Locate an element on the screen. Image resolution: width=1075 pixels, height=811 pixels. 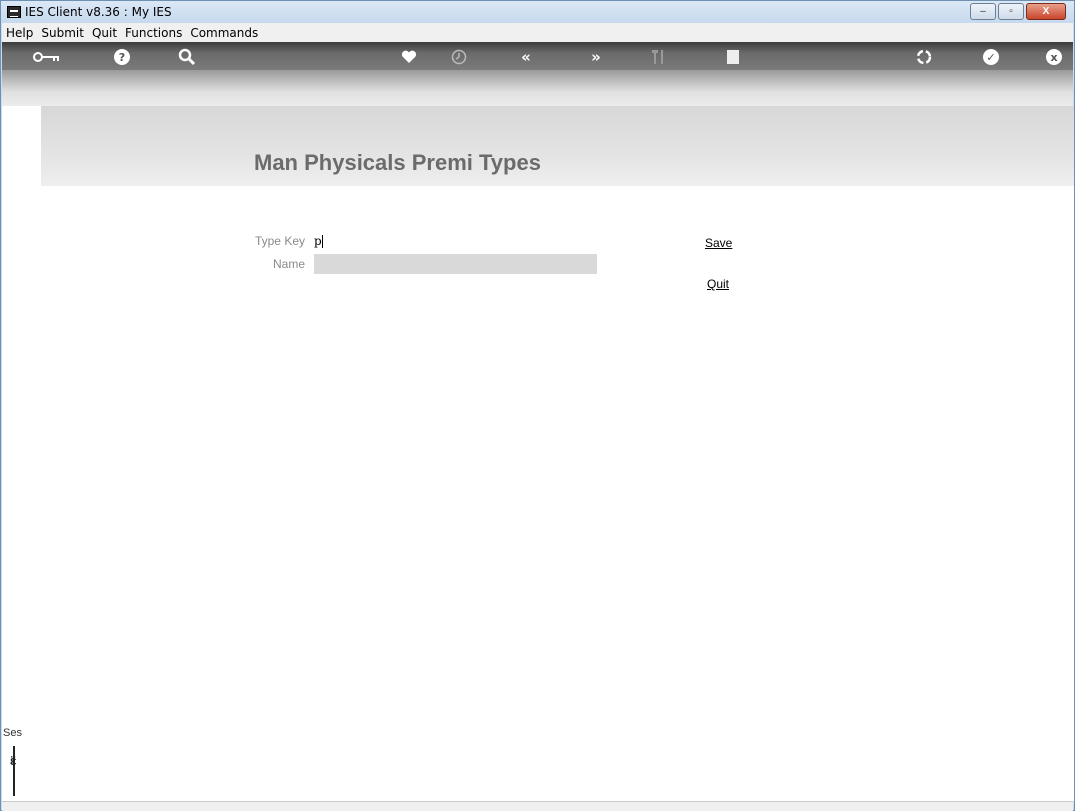
minimize-button: – is located at coordinates (983, 11).